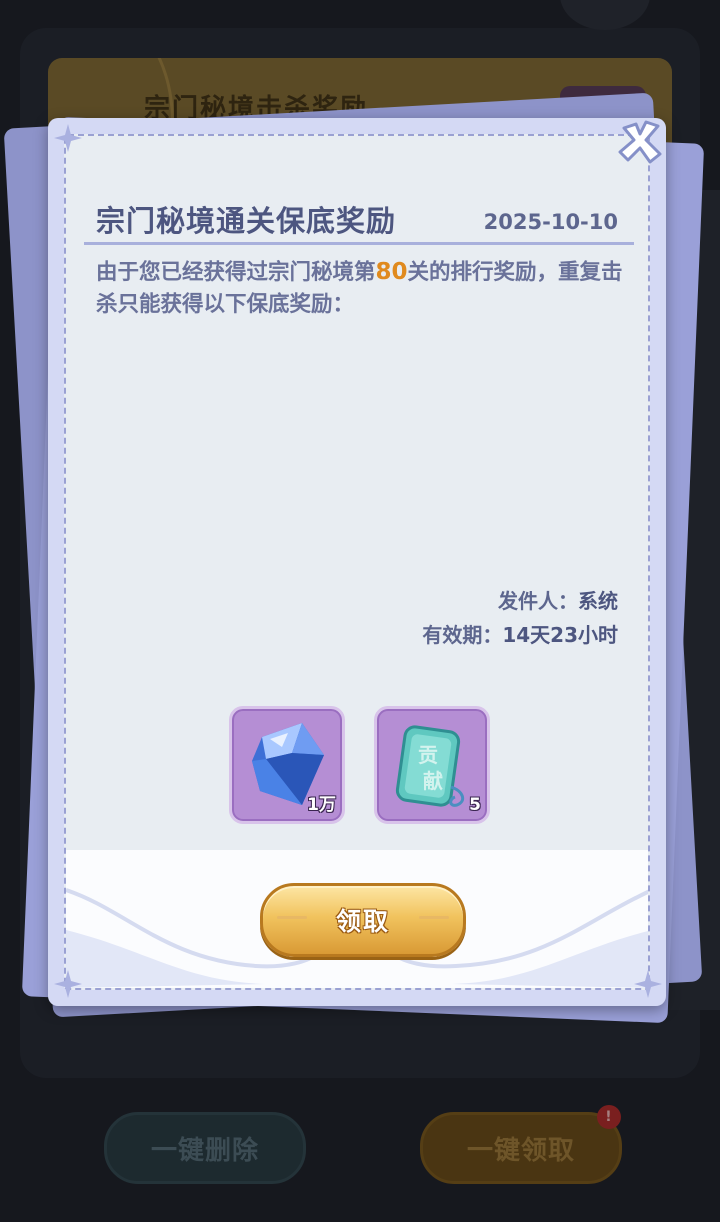 This screenshot has height=1222, width=720. What do you see at coordinates (462, 635) in the screenshot?
I see `validity-label: 有效期：` at bounding box center [462, 635].